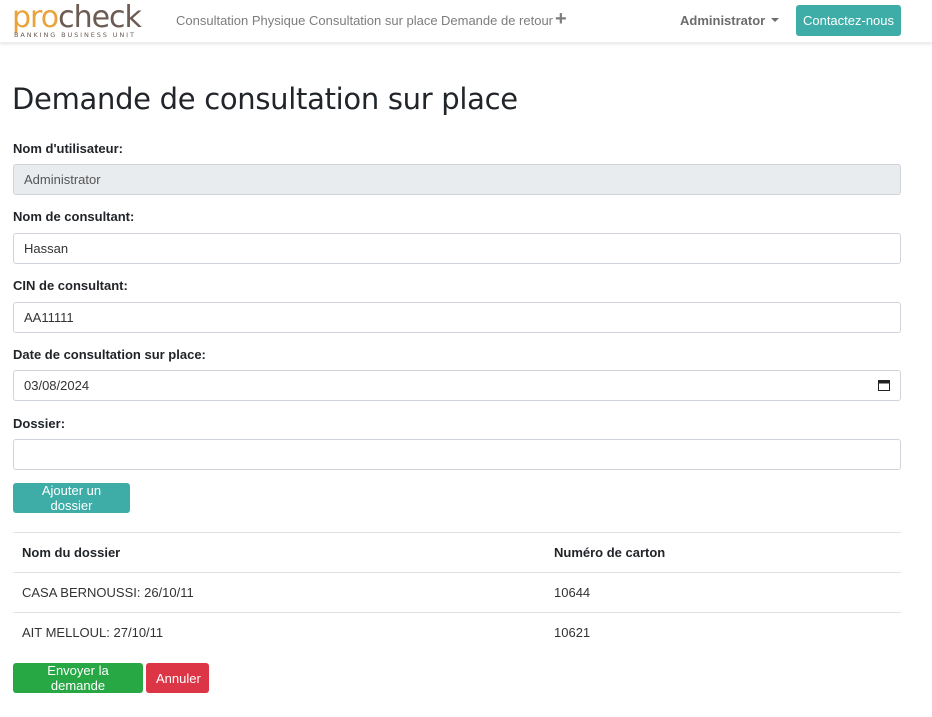 The height and width of the screenshot is (717, 932). I want to click on logo-wordmark: procheck, so click(77, 17).